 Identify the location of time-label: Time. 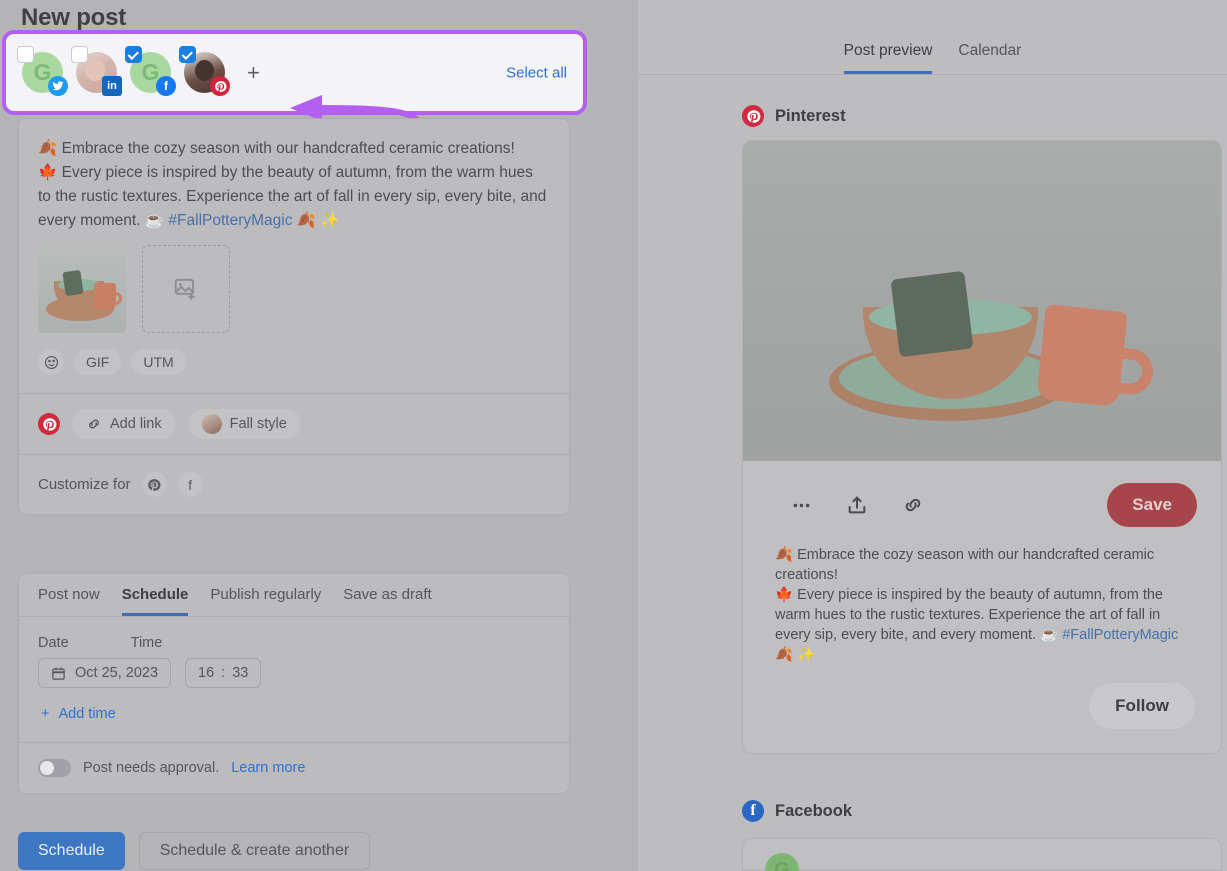
(146, 643).